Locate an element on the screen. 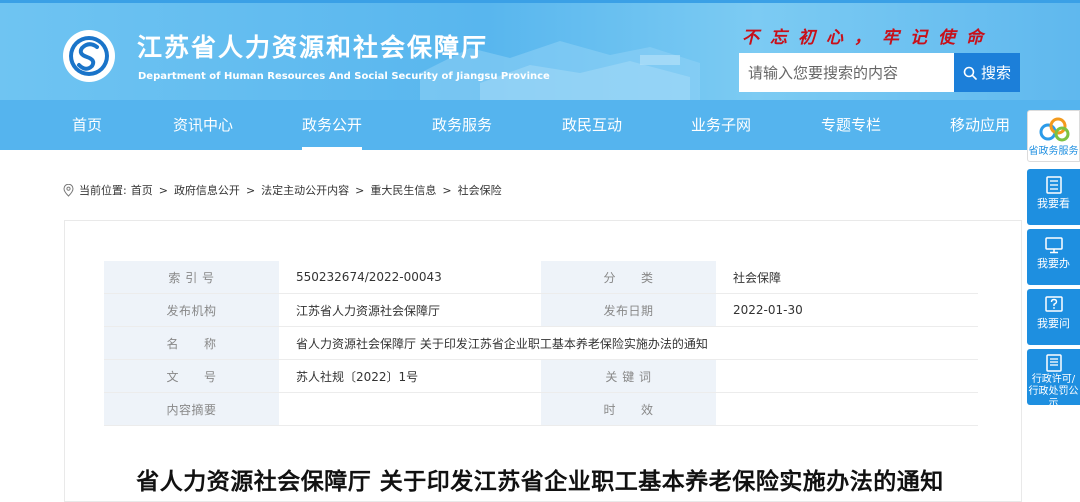 Image resolution: width=1080 pixels, height=502 pixels. notice-board-icon is located at coordinates (1053, 363).